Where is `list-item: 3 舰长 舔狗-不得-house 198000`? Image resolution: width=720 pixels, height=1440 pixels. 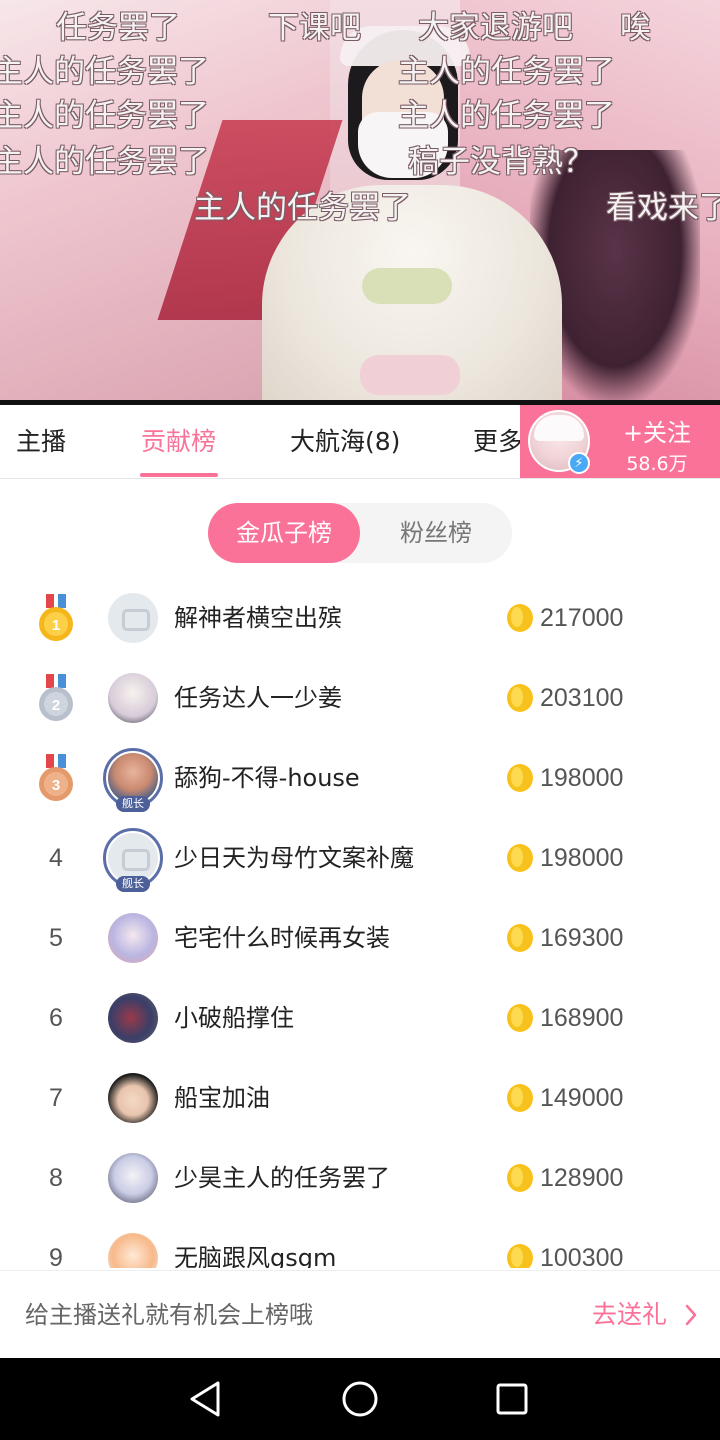
list-item: 3 舰长 舔狗-不得-house 198000 is located at coordinates (360, 778).